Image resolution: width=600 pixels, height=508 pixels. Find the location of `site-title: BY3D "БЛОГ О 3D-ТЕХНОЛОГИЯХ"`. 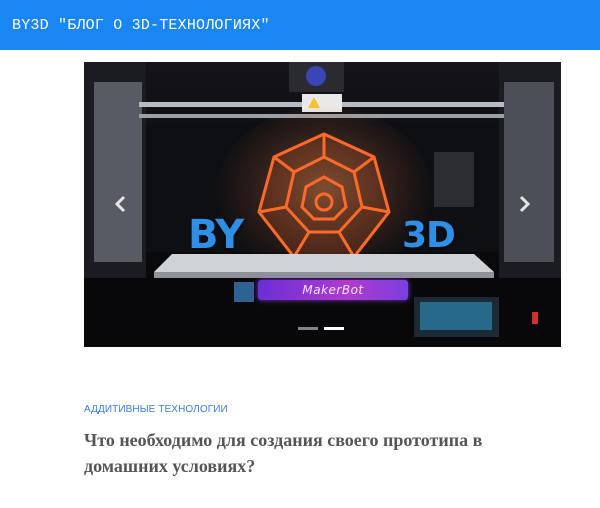

site-title: BY3D "БЛОГ О 3D-ТЕХНОЛОГИЯХ" is located at coordinates (141, 25).